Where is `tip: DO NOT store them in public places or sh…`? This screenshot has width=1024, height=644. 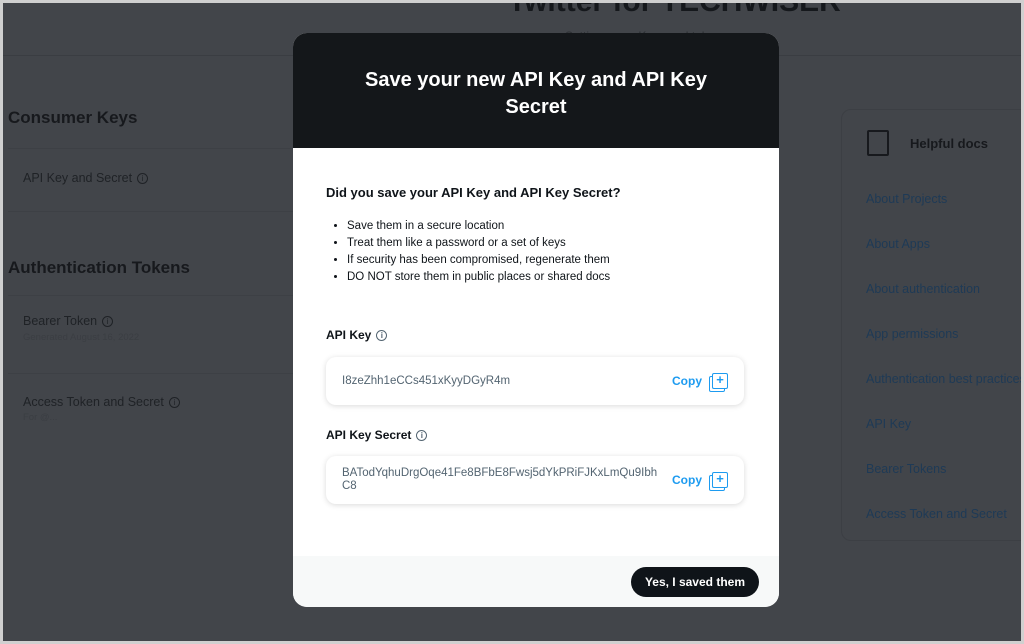
tip: DO NOT store them in public places or sh… is located at coordinates (478, 277).